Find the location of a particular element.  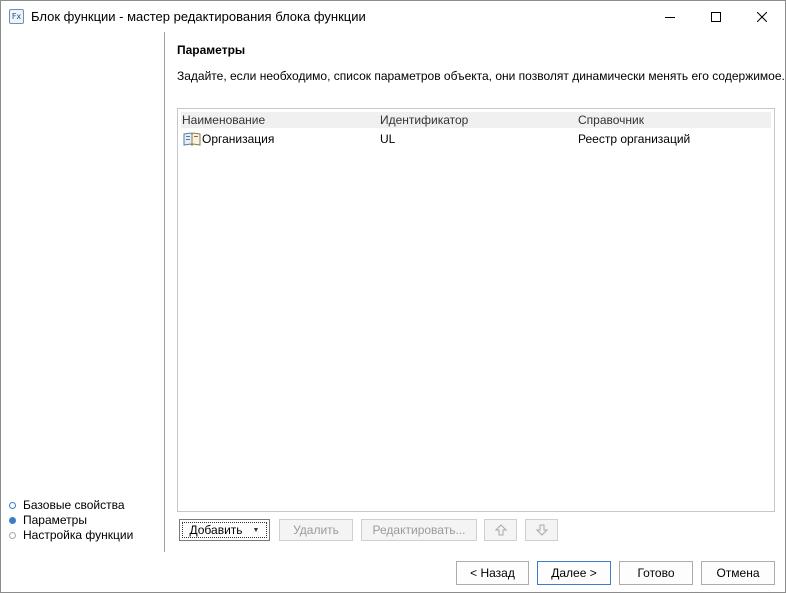

arrow-down-icon is located at coordinates (541, 530).